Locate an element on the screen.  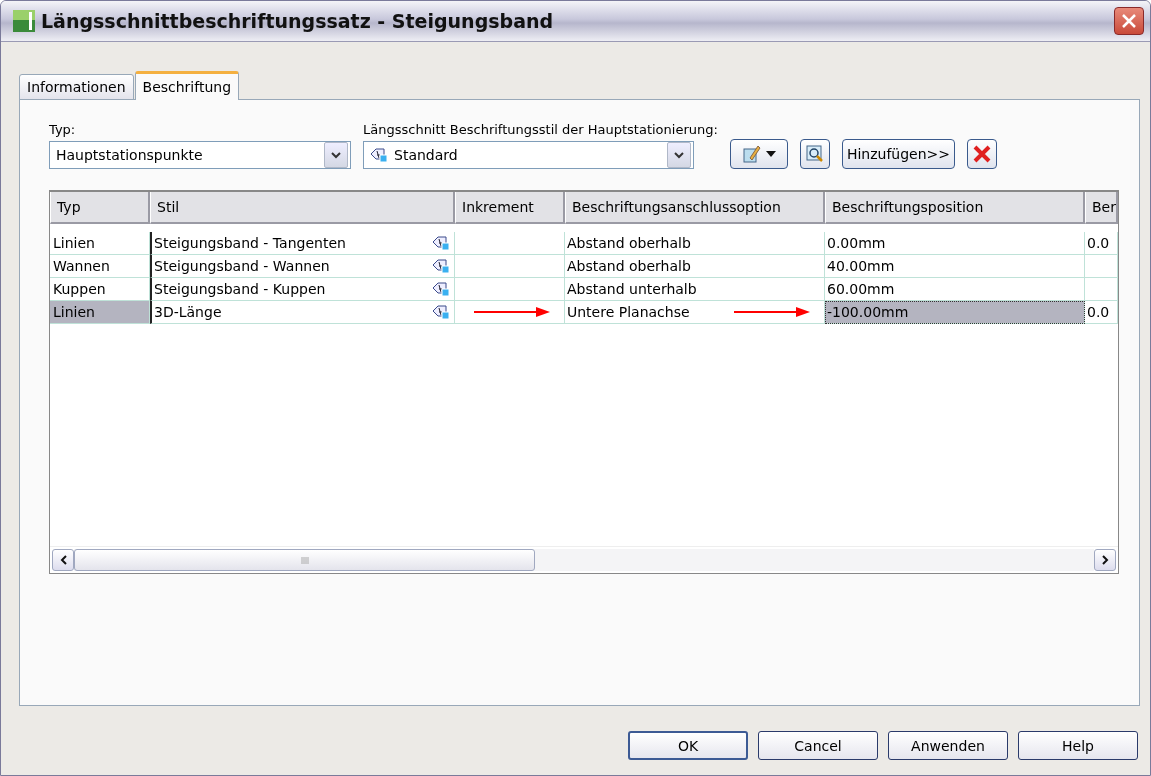
pencil-icon is located at coordinates (751, 154).